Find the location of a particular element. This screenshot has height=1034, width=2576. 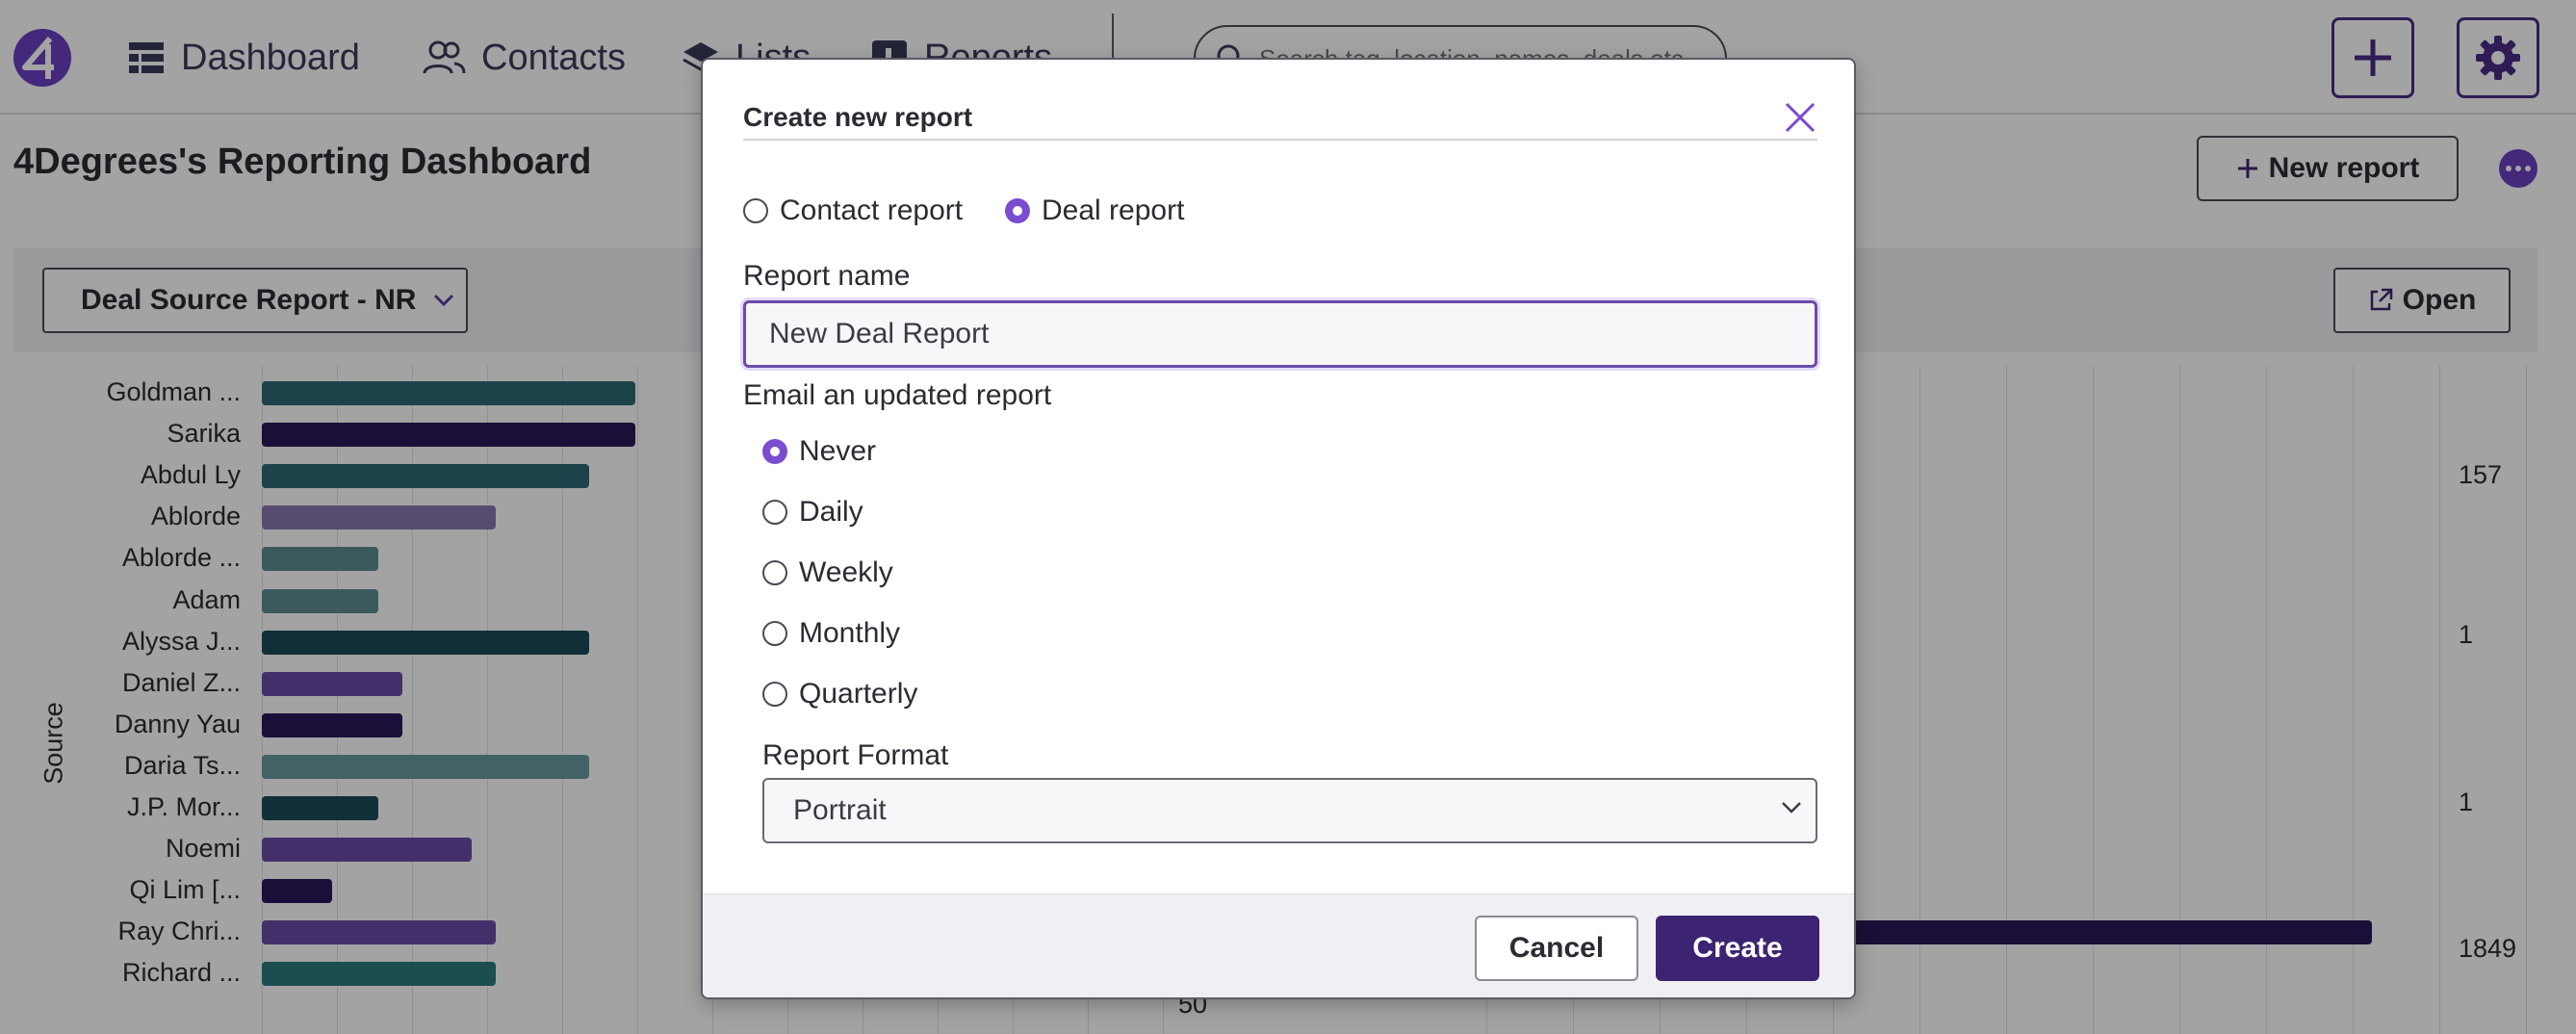

modal-divider is located at coordinates (1280, 140).